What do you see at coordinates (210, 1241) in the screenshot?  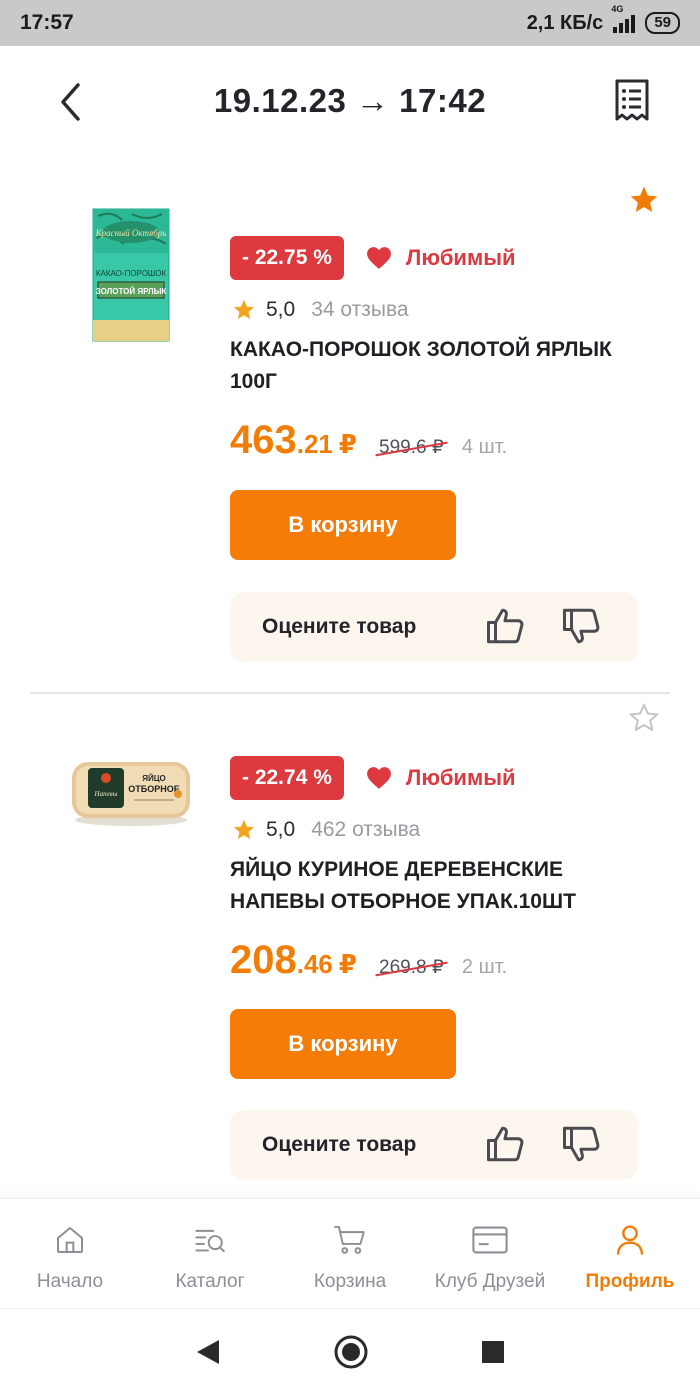 I see `catalog-search-icon` at bounding box center [210, 1241].